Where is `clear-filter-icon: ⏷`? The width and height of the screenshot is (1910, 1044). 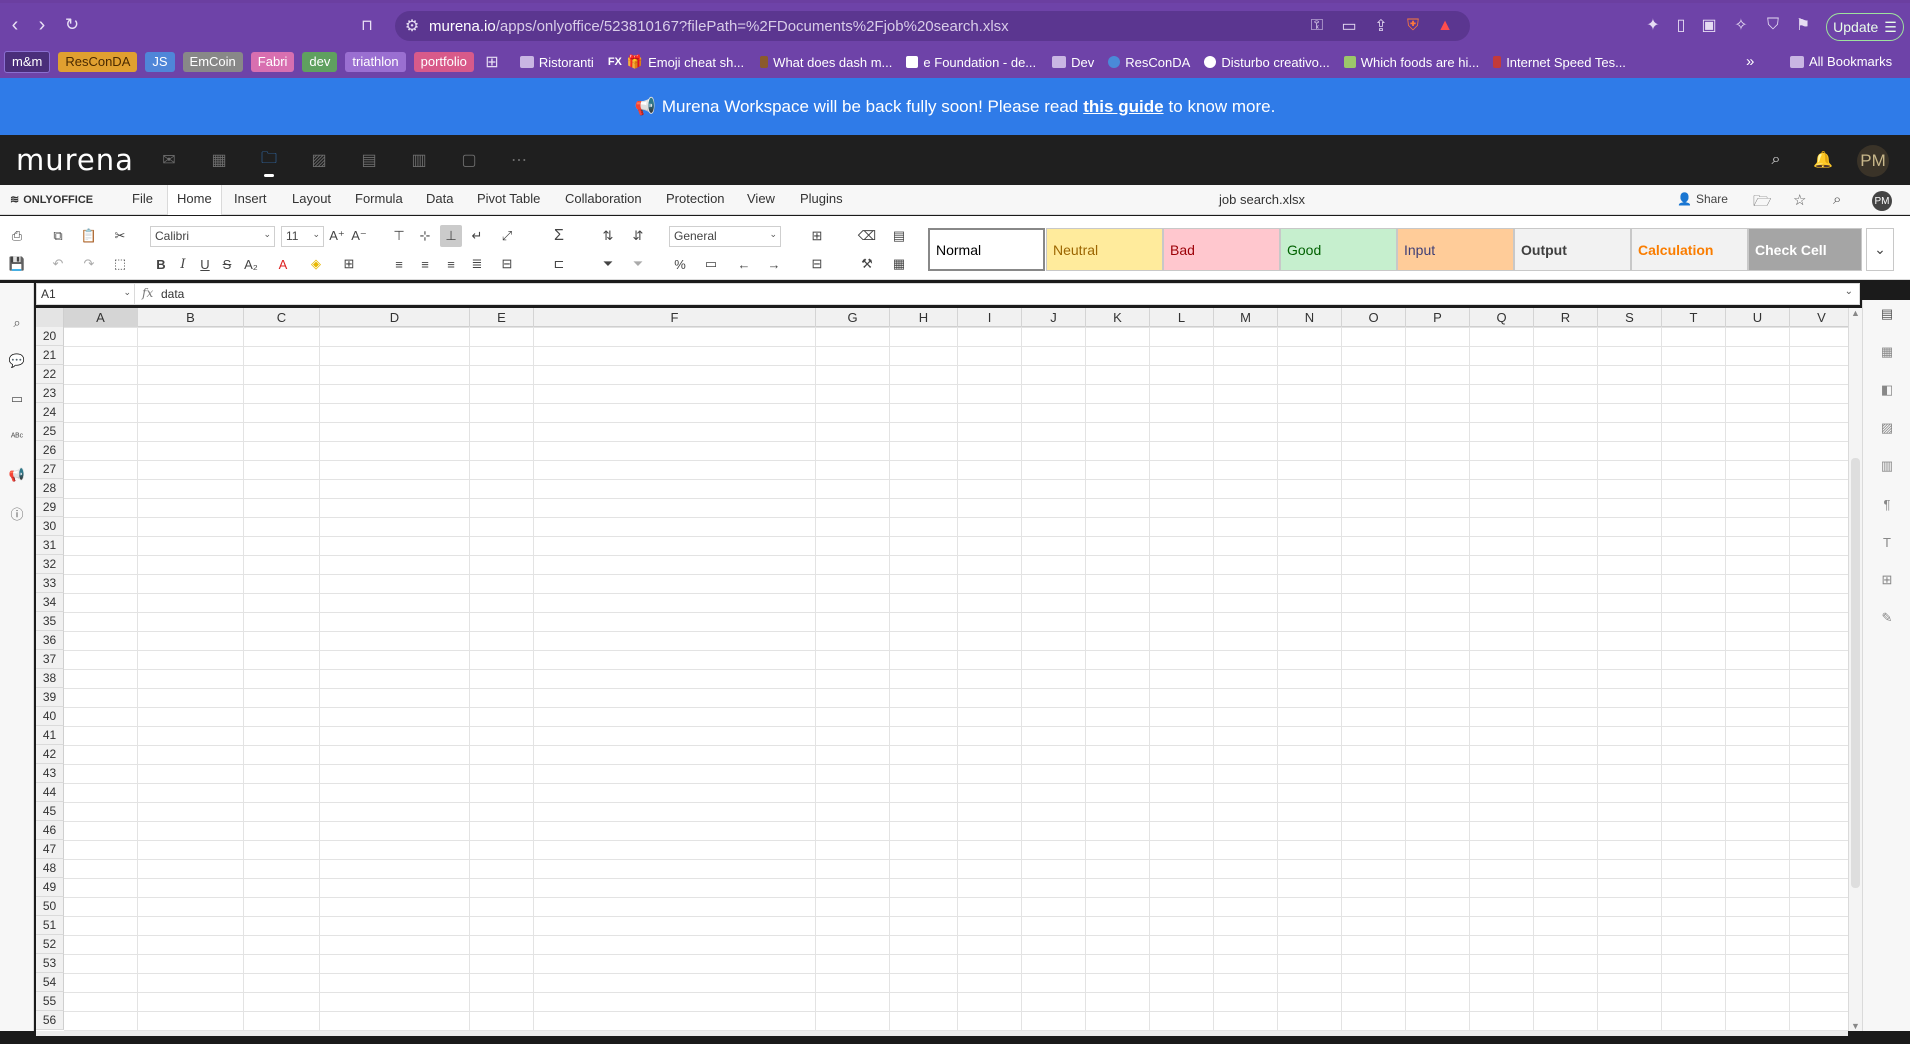 clear-filter-icon: ⏷ is located at coordinates (638, 264).